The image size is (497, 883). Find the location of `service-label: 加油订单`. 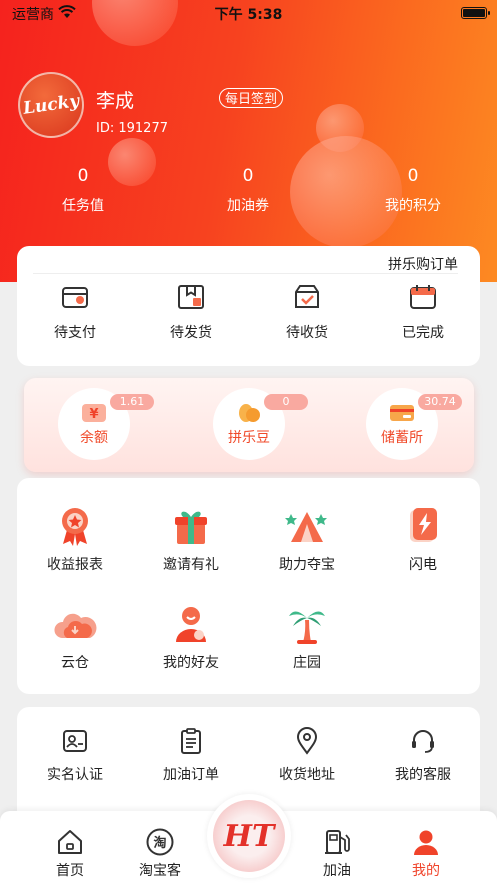

service-label: 加油订单 is located at coordinates (191, 775).